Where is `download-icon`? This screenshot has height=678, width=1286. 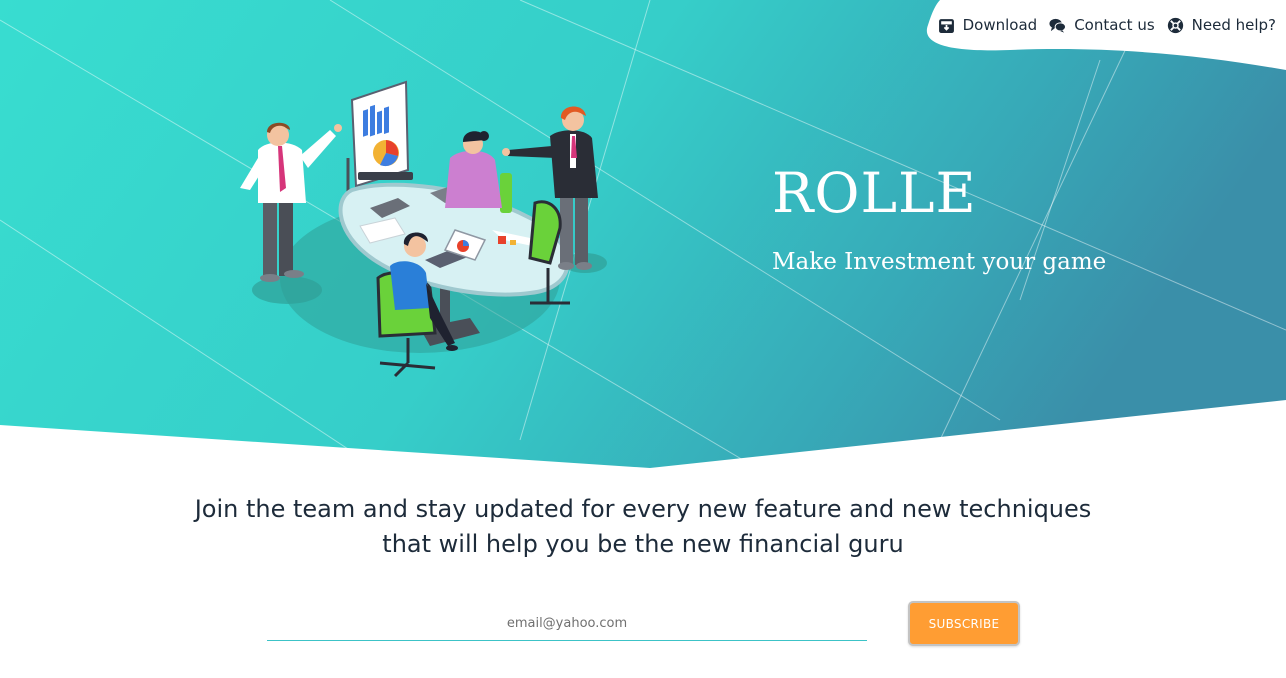 download-icon is located at coordinates (946, 25).